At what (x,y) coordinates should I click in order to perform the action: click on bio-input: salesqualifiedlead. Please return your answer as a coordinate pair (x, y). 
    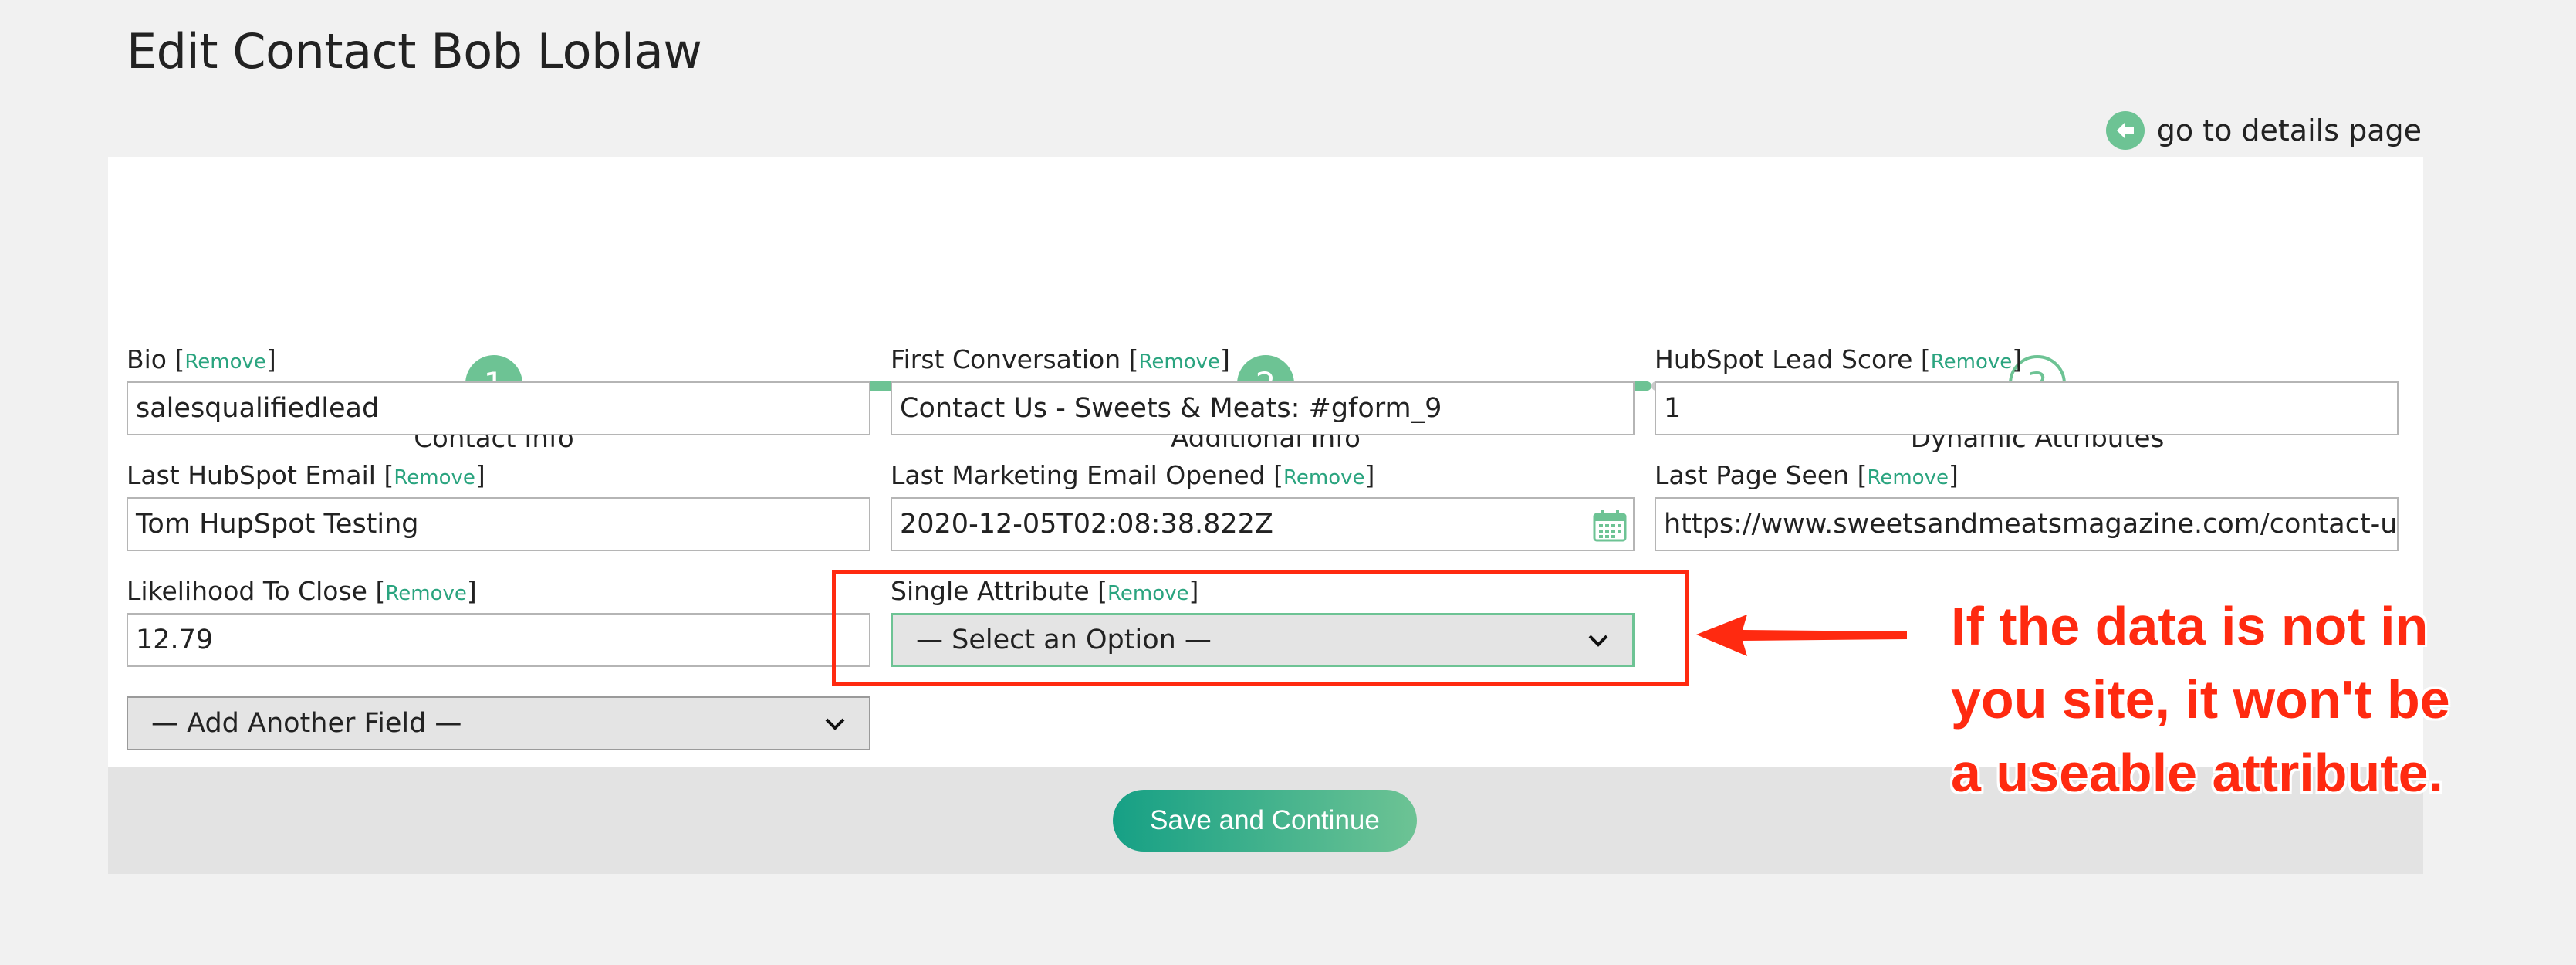
    Looking at the image, I should click on (498, 408).